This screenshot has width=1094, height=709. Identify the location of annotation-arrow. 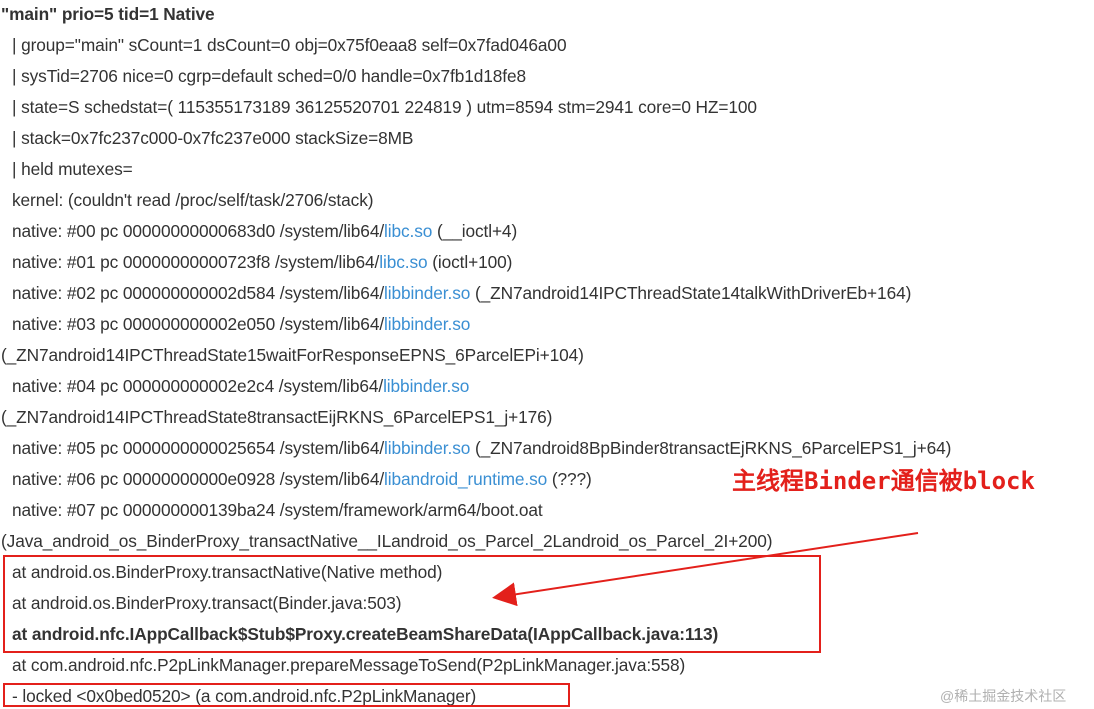
(705, 569).